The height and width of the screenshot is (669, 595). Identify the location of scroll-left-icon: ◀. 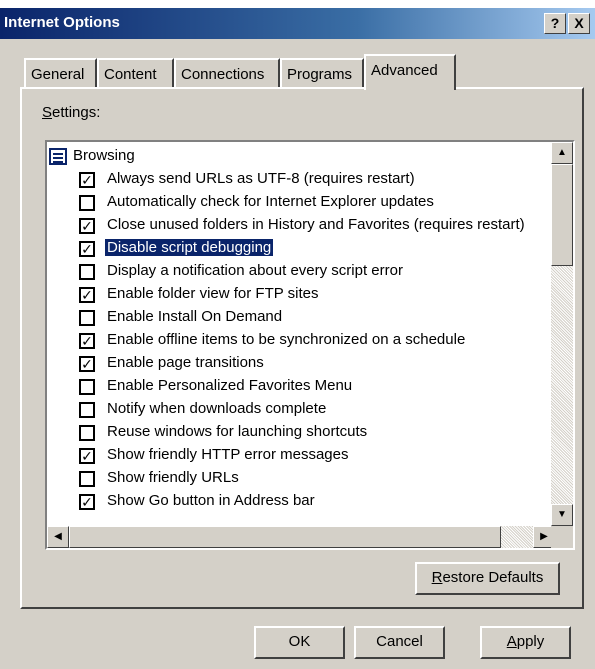
(58, 537).